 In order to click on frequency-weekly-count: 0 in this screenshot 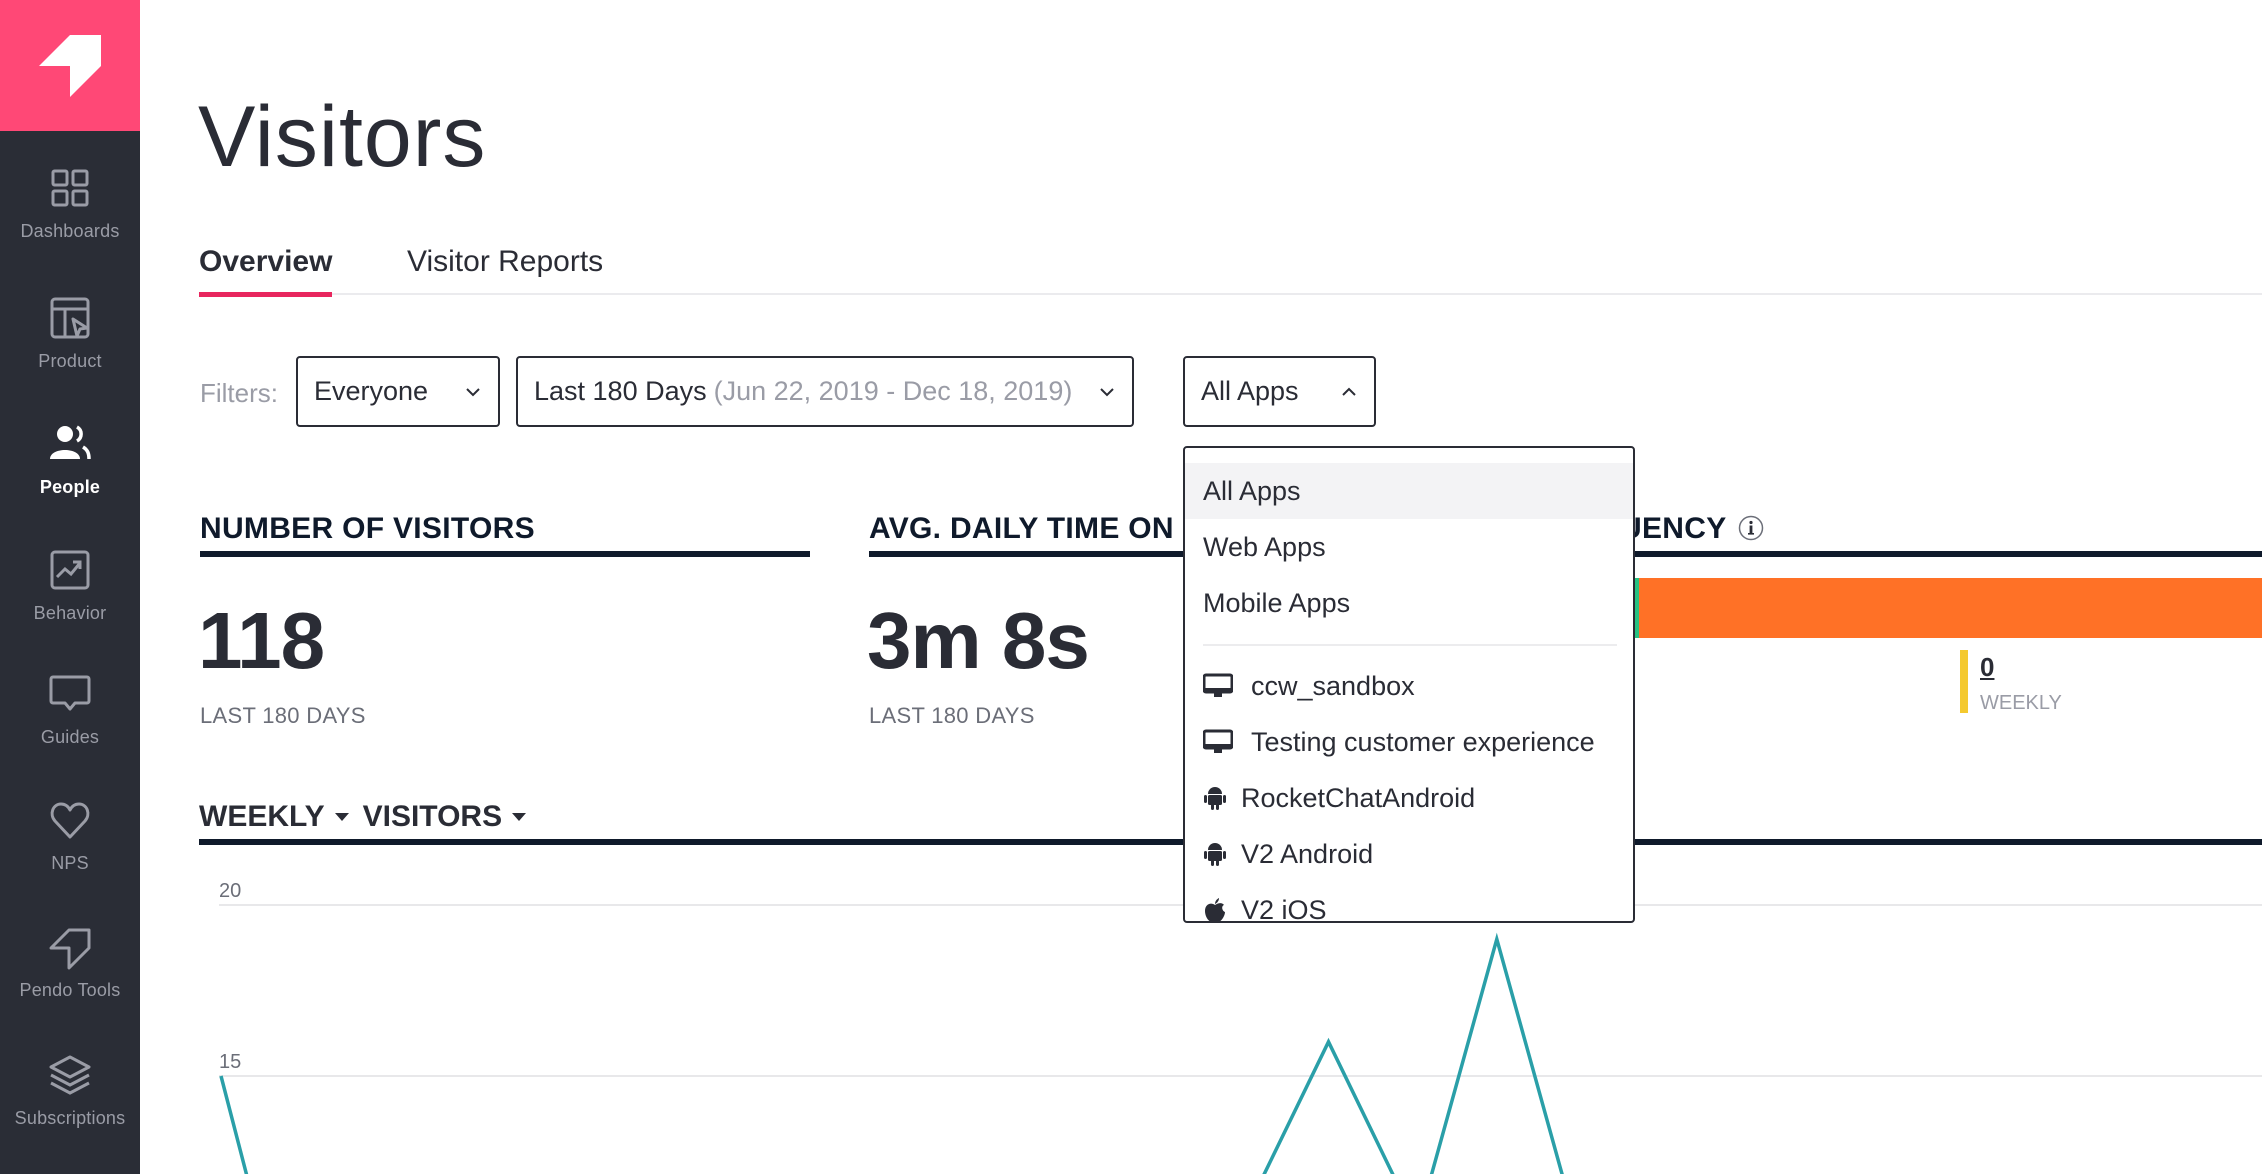, I will do `click(1987, 667)`.